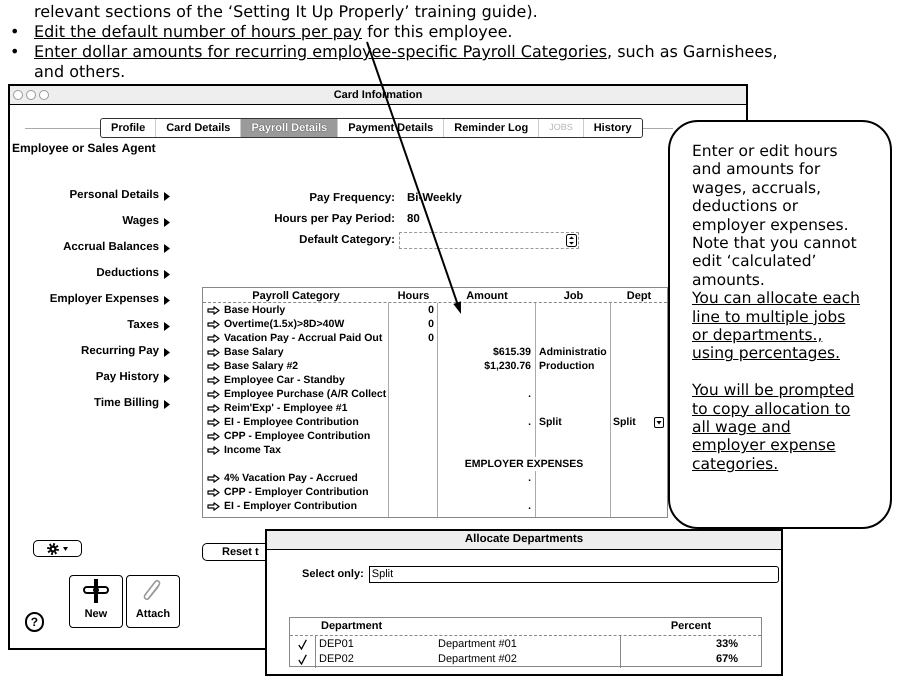 This screenshot has width=900, height=685. What do you see at coordinates (333, 574) in the screenshot?
I see `field-label: Select only:` at bounding box center [333, 574].